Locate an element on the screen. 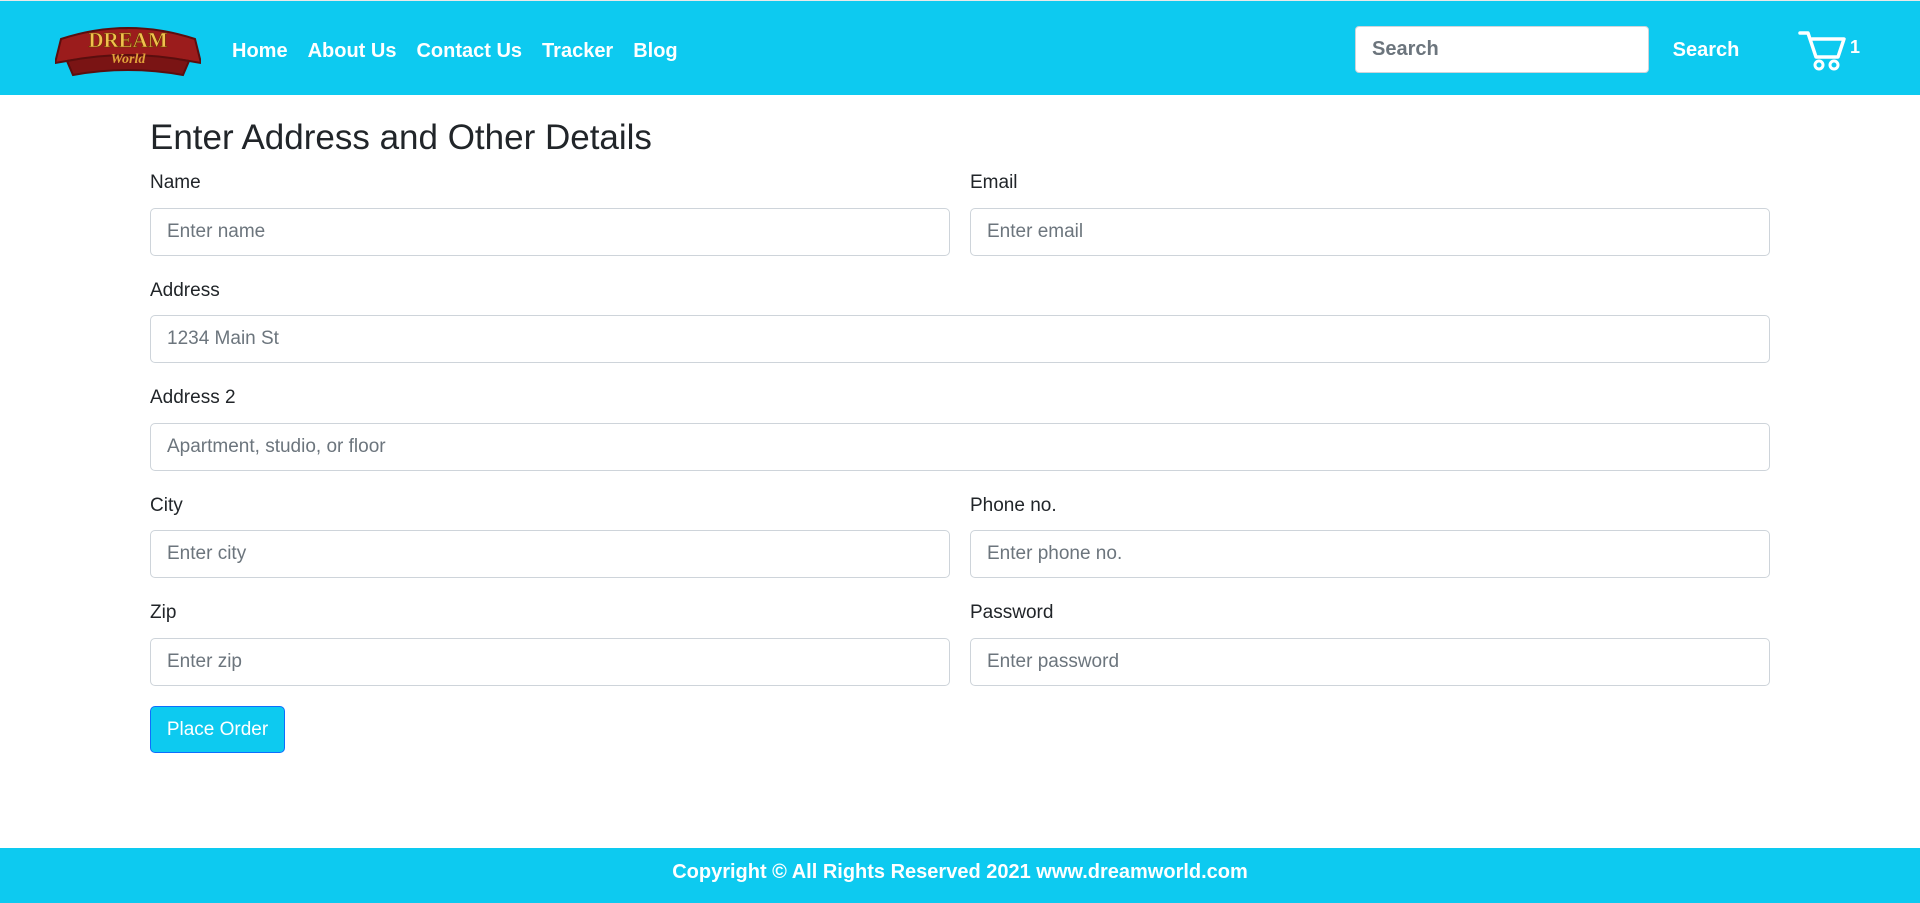 The width and height of the screenshot is (1920, 903). phone-label: Phone no. is located at coordinates (1013, 505).